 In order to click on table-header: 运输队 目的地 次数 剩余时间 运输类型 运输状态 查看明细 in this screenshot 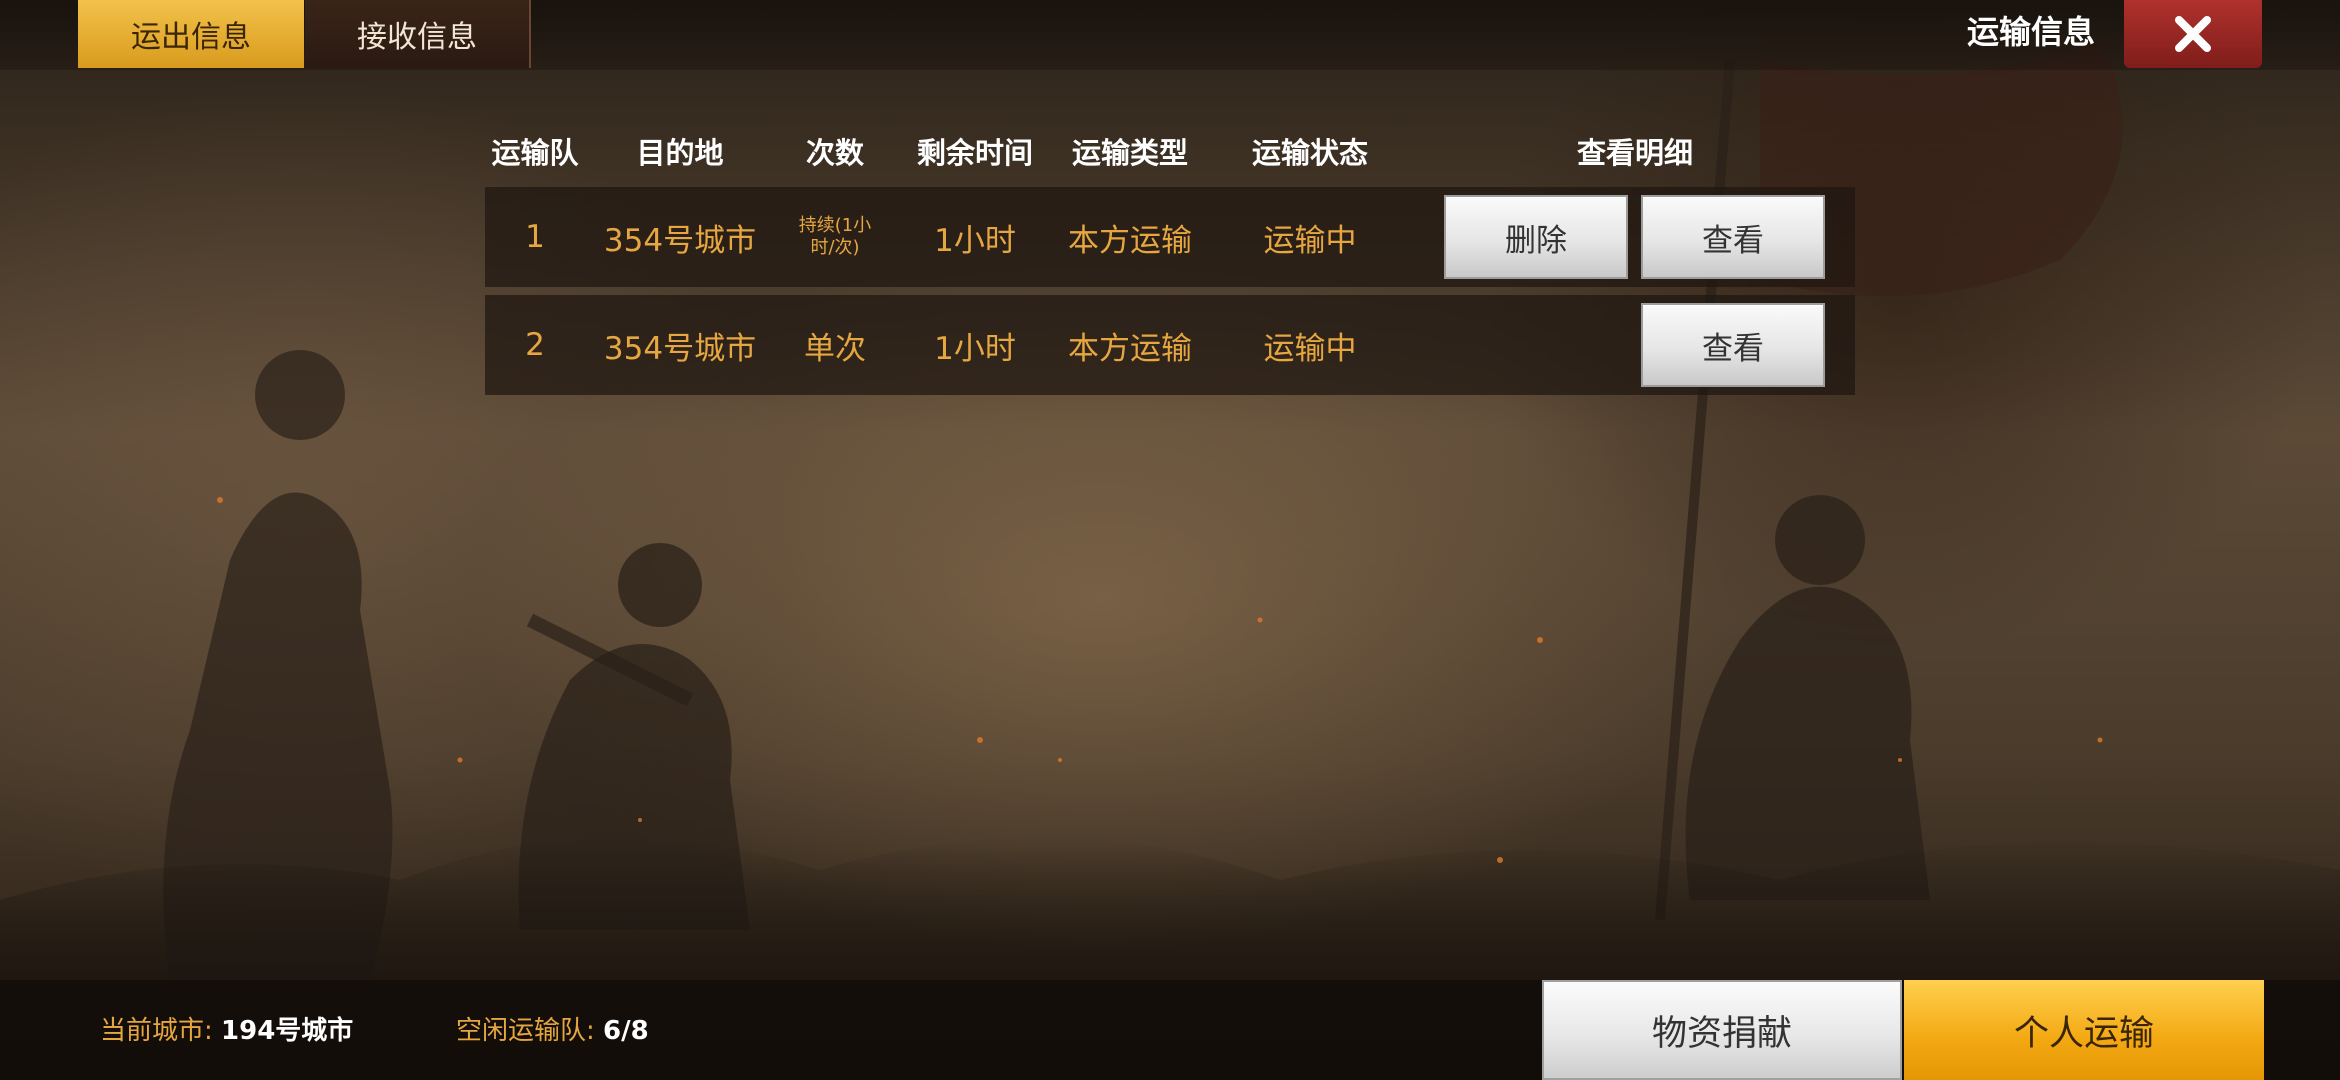, I will do `click(1170, 151)`.